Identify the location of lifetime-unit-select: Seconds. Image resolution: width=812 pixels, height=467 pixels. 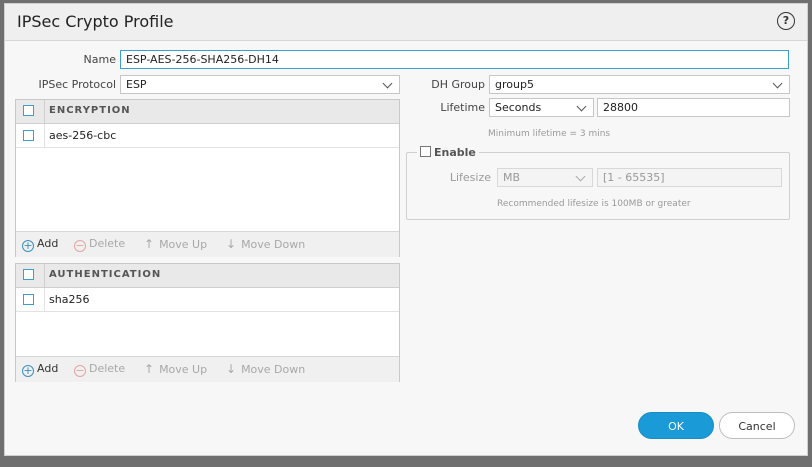
(541, 107).